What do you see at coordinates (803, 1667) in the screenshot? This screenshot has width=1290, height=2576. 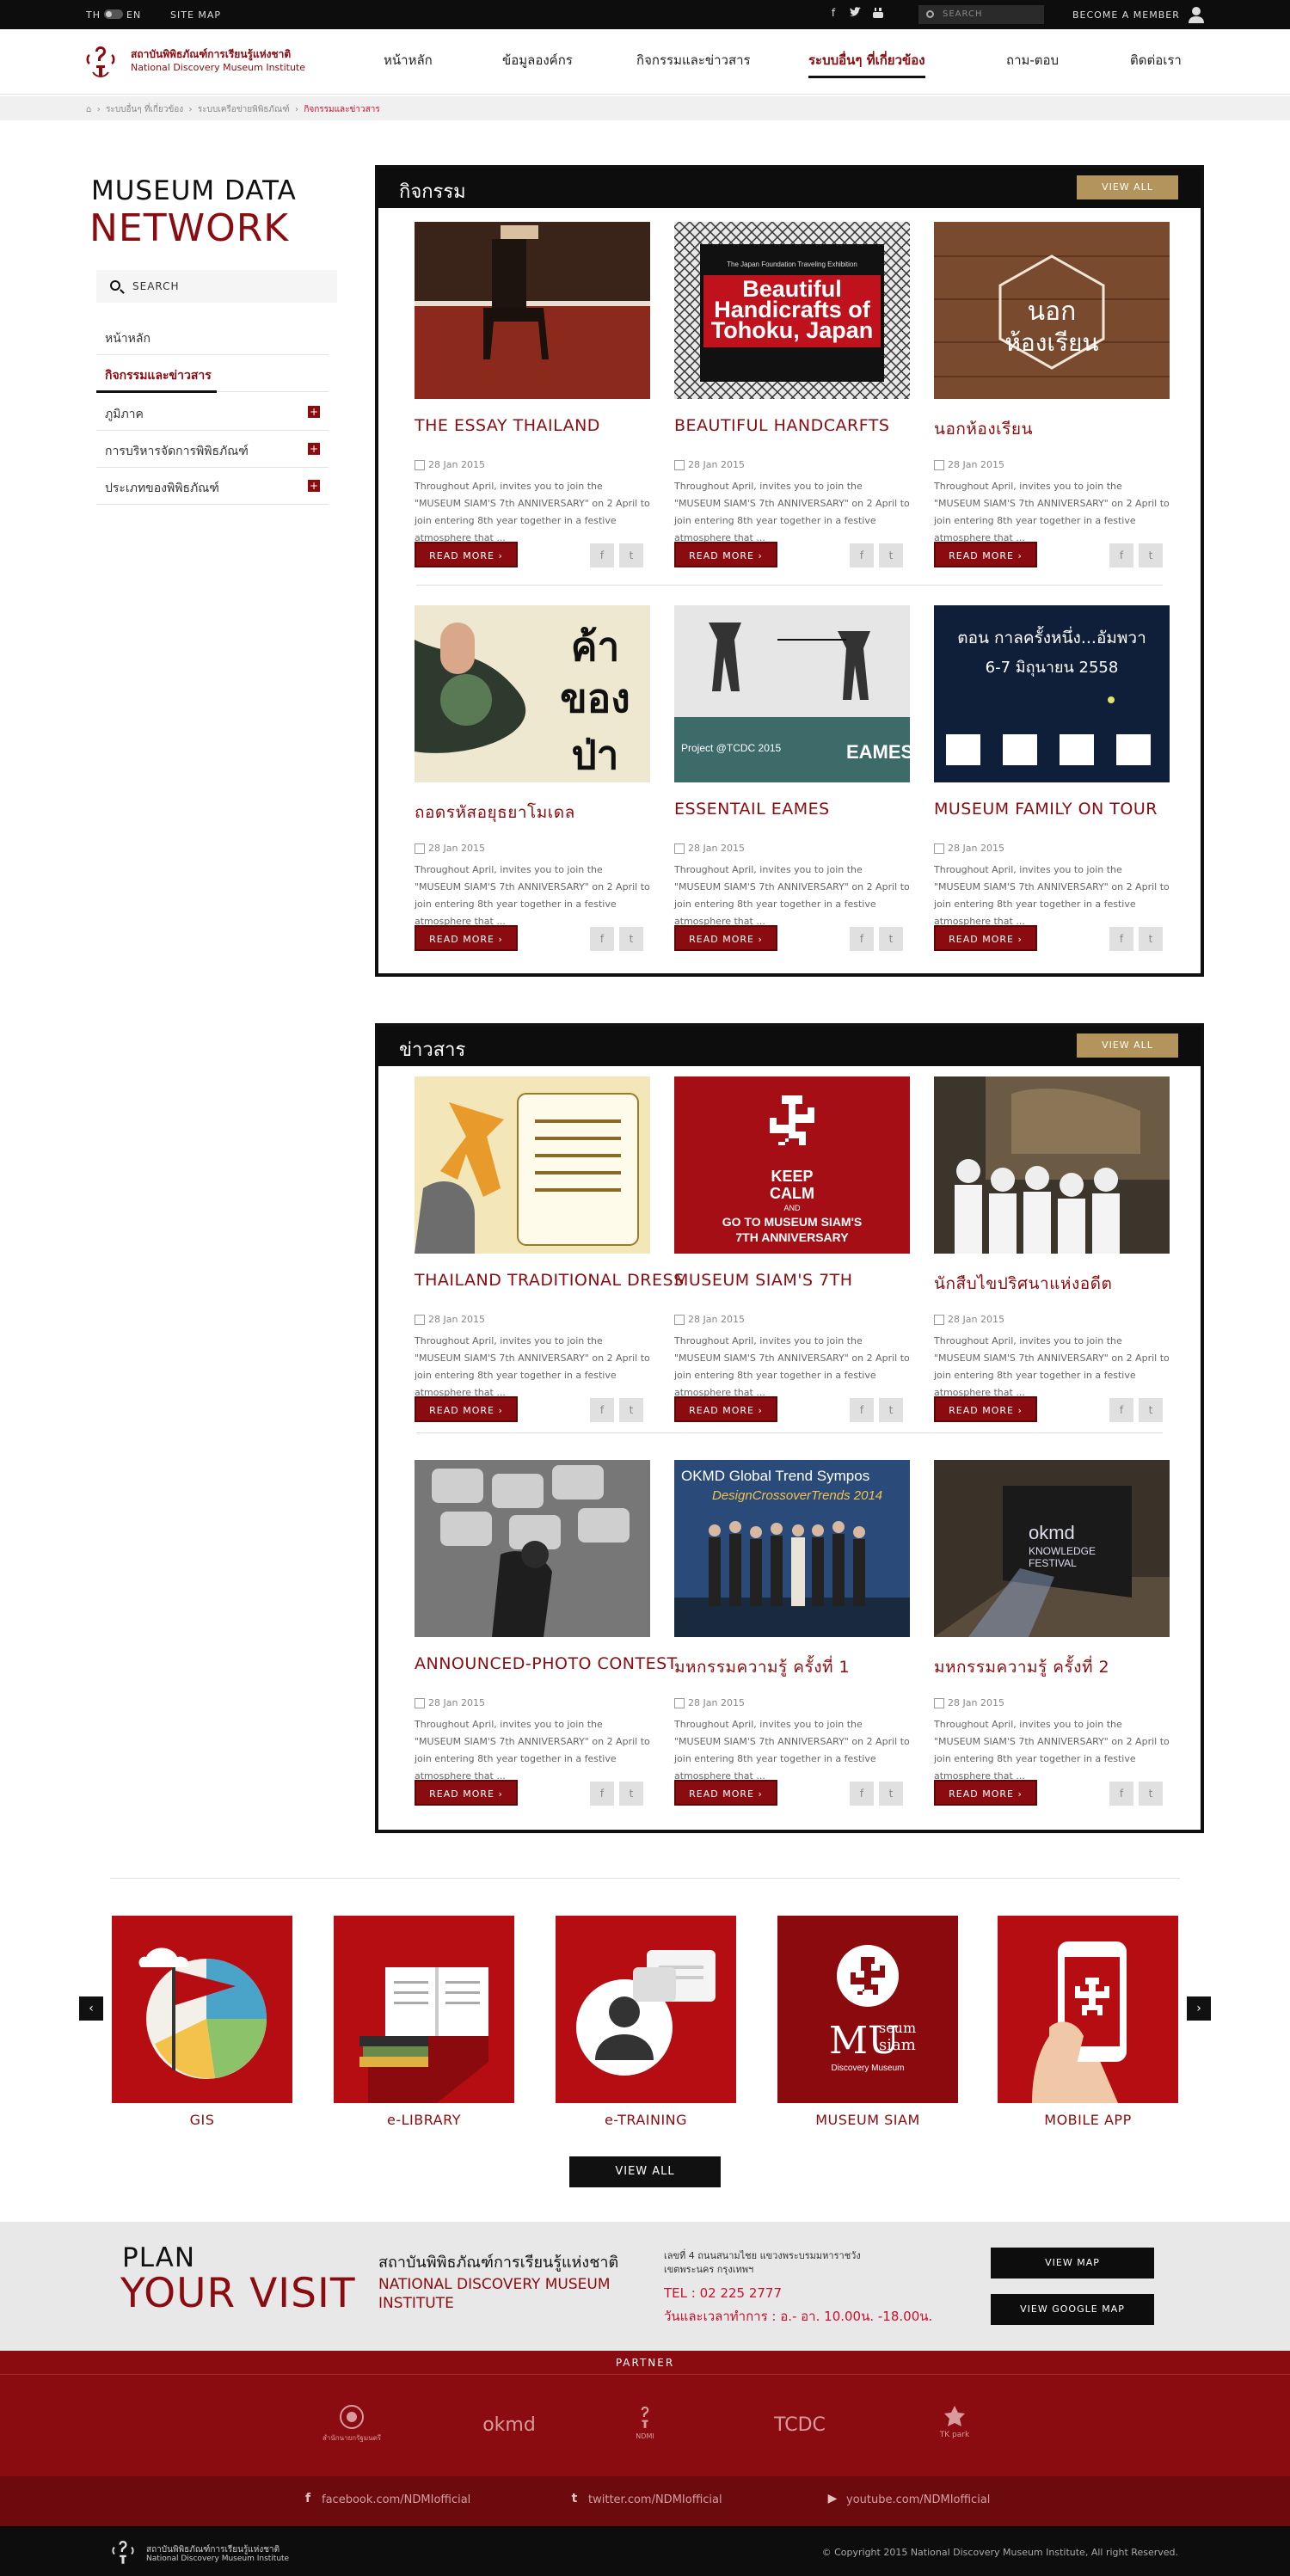 I see `news-title-text: มหกรรมความรู้ ครั้งที่ 1` at bounding box center [803, 1667].